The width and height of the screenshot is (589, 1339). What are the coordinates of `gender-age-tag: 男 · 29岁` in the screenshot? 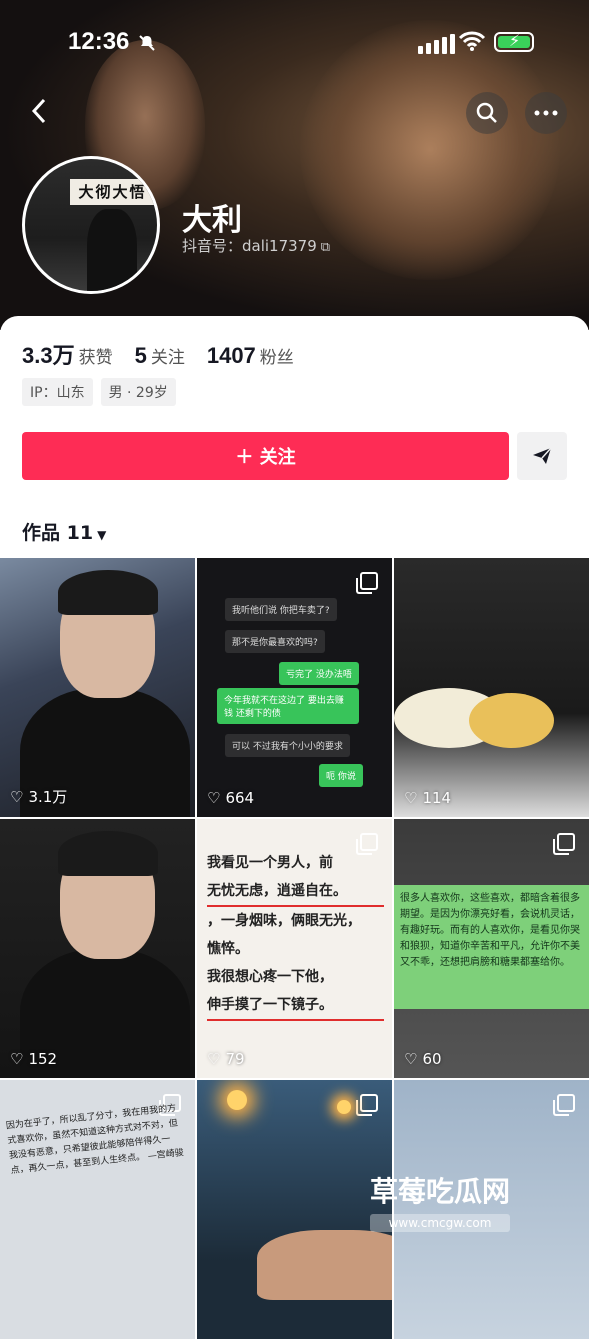 It's located at (138, 392).